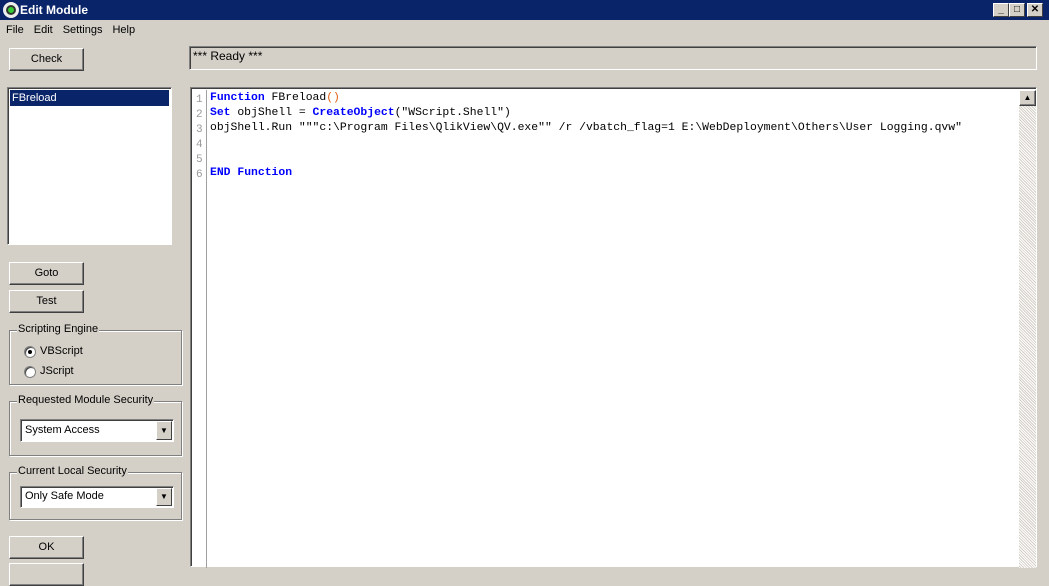  I want to click on line-number: 5, so click(199, 160).